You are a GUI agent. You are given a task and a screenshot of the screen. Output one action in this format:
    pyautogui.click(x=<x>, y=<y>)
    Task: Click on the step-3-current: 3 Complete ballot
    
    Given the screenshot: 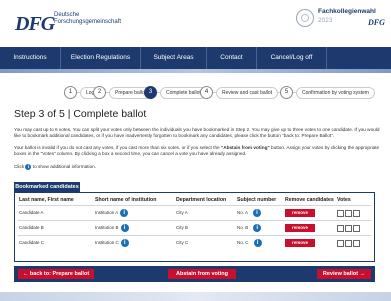 What is the action you would take?
    pyautogui.click(x=175, y=92)
    